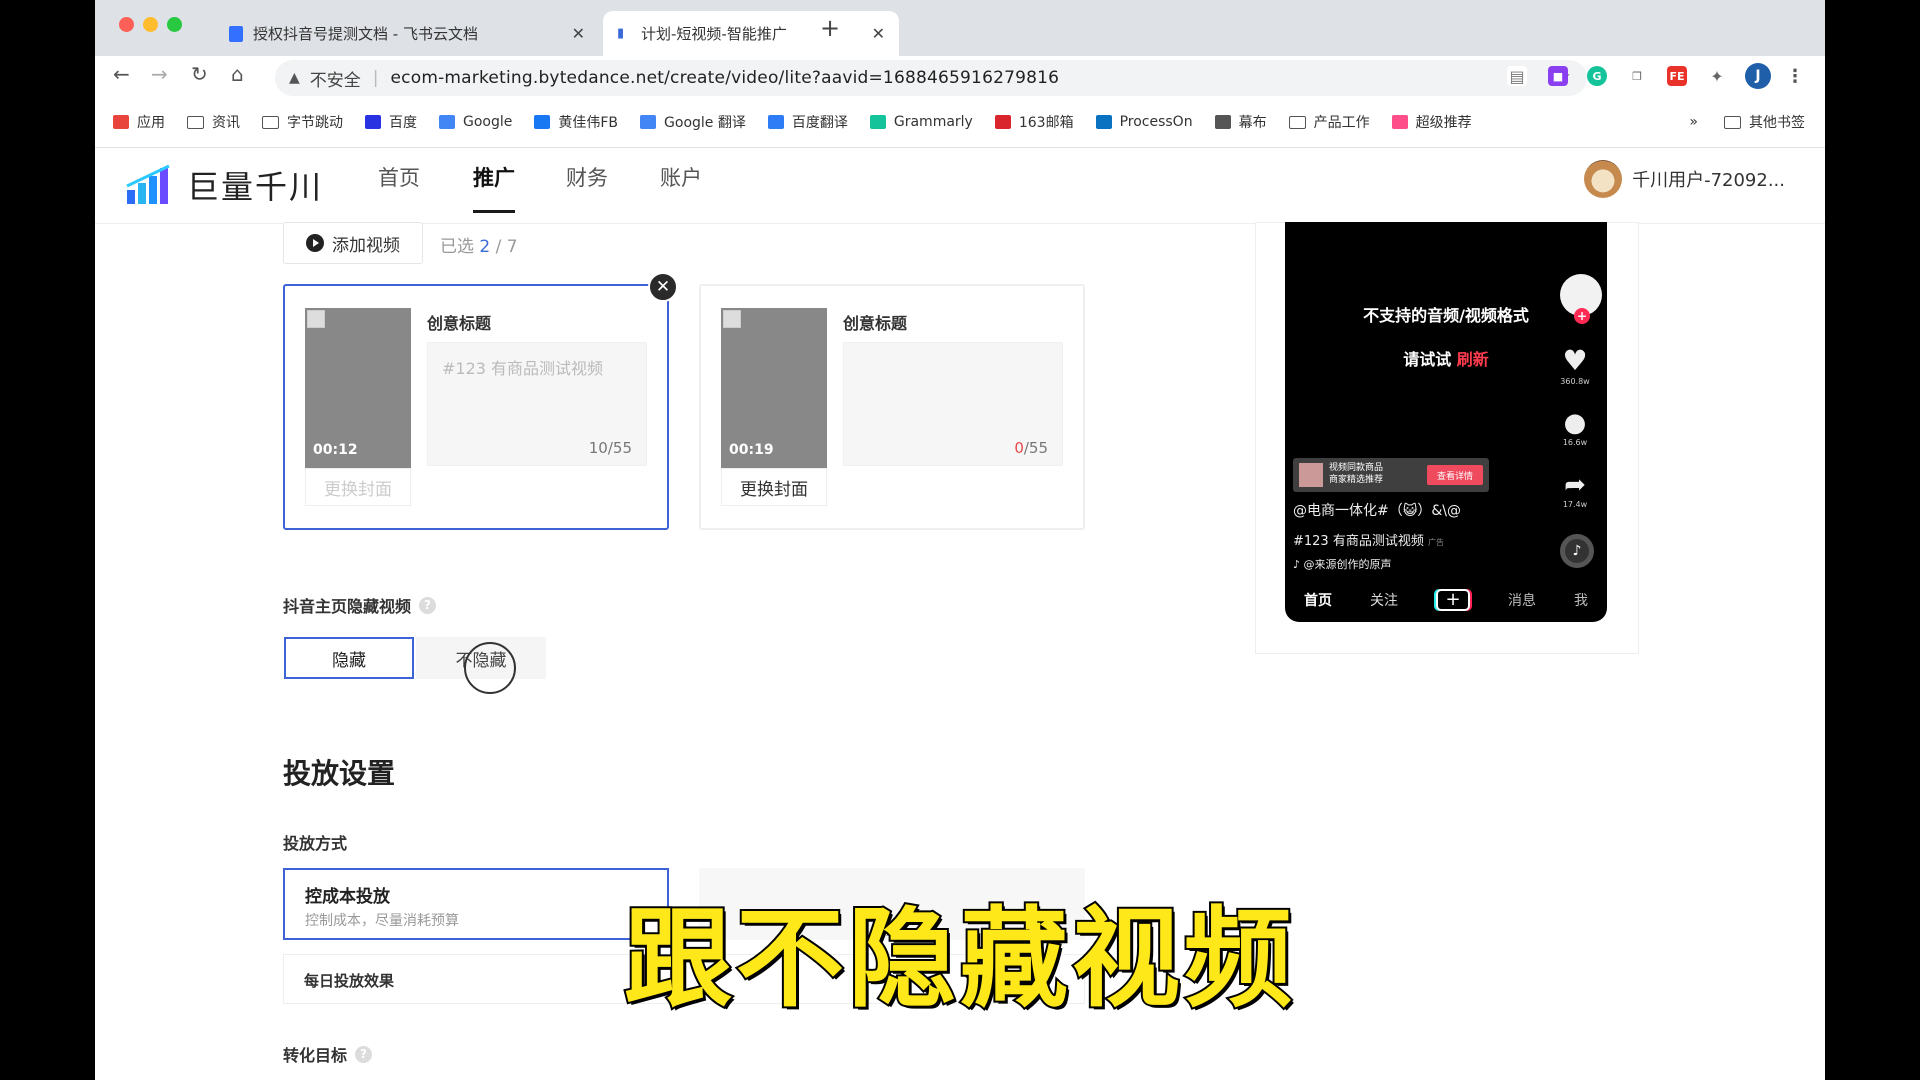 This screenshot has height=1080, width=1920. I want to click on bookmark-label: Google 翻译, so click(705, 123).